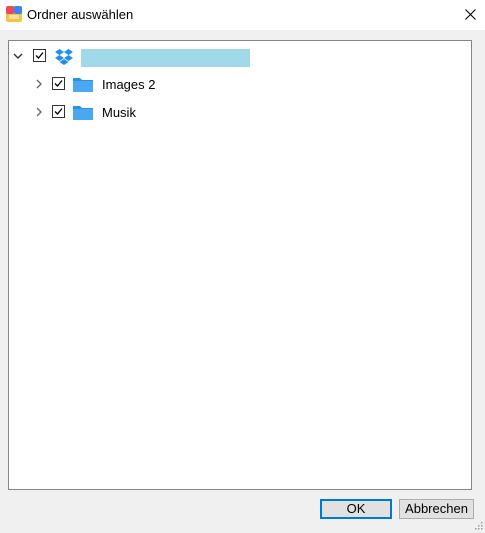 The image size is (485, 533). I want to click on ok-button: OK, so click(356, 509).